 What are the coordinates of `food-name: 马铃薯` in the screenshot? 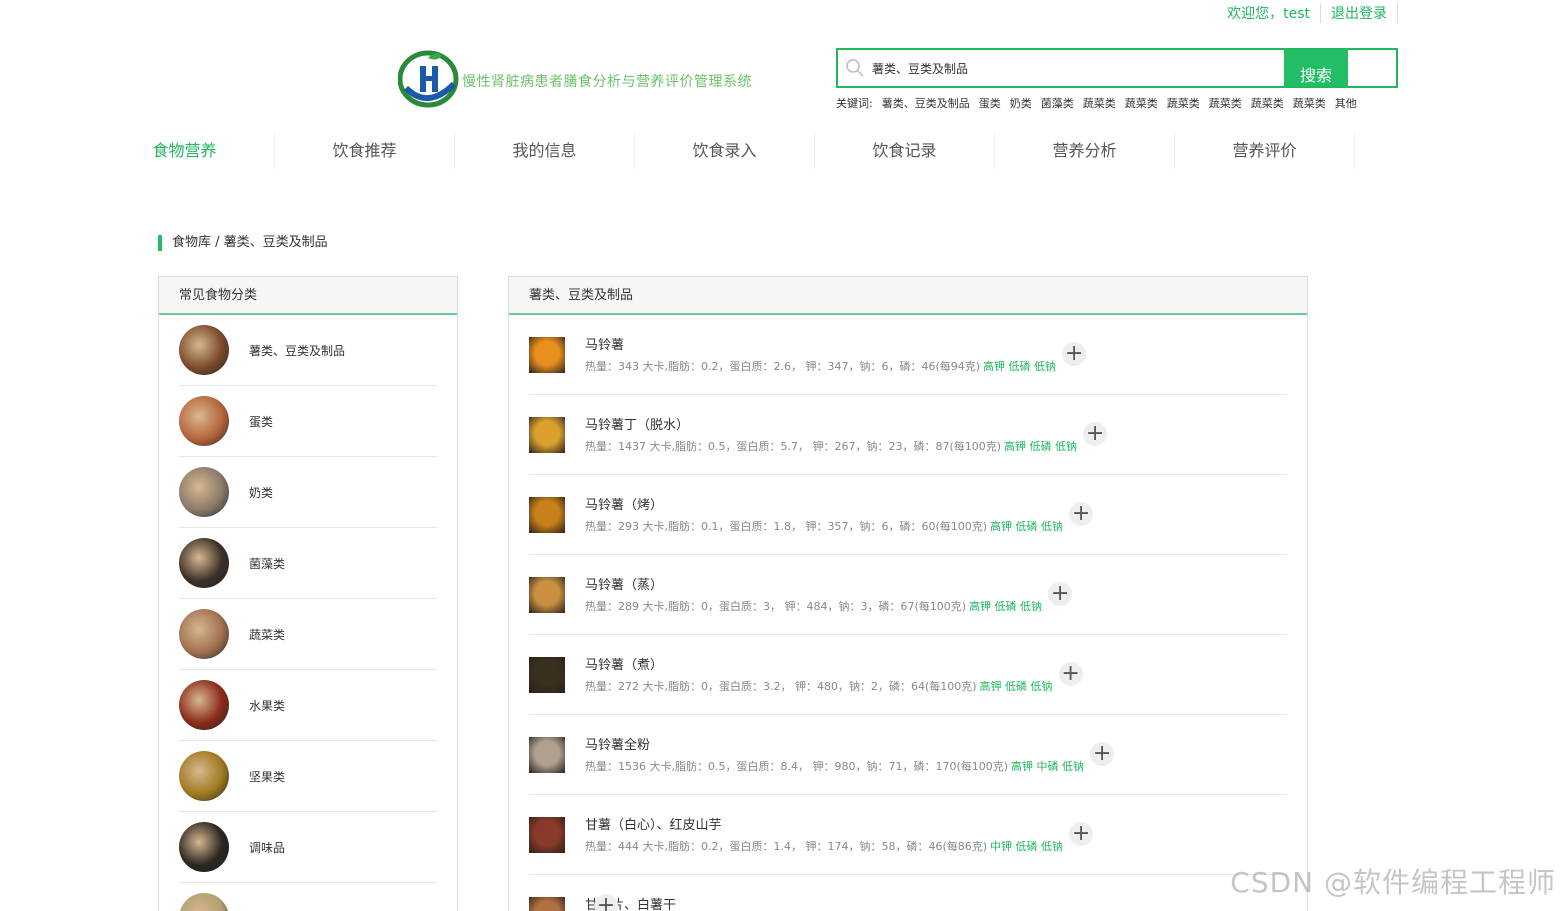 It's located at (604, 343).